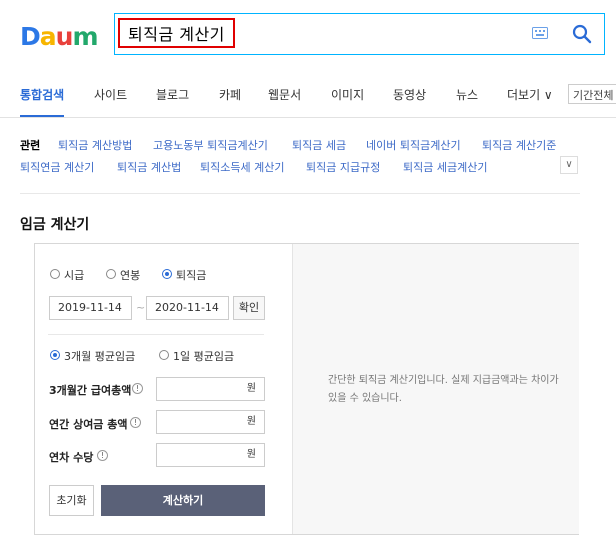 The width and height of the screenshot is (616, 549). Describe the element at coordinates (156, 334) in the screenshot. I see `calculator-separator` at that location.